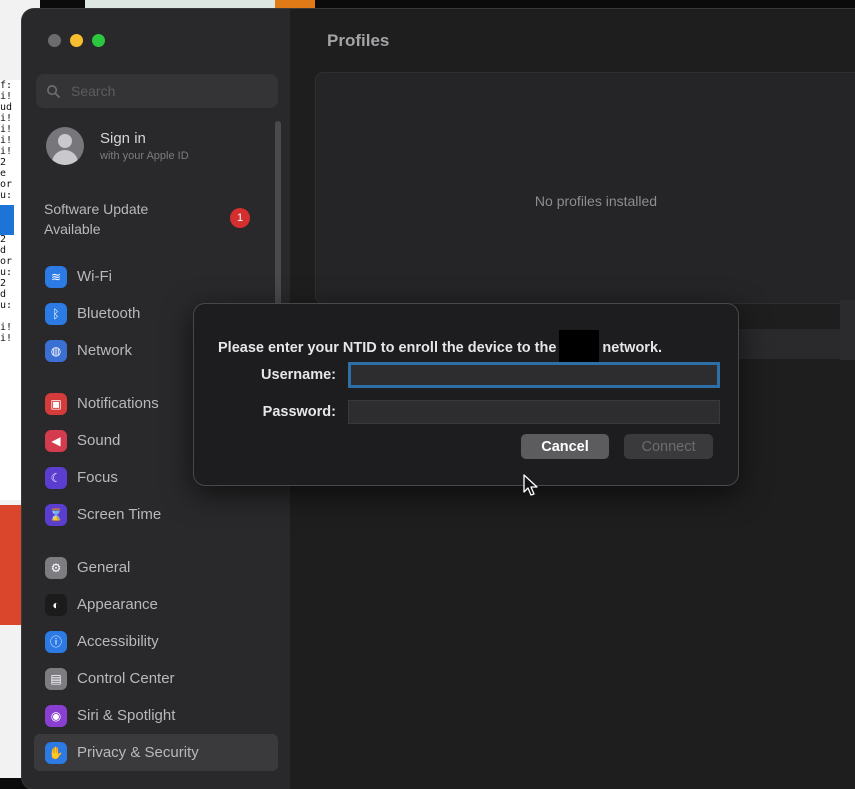 The height and width of the screenshot is (789, 855). I want to click on password-field, so click(534, 412).